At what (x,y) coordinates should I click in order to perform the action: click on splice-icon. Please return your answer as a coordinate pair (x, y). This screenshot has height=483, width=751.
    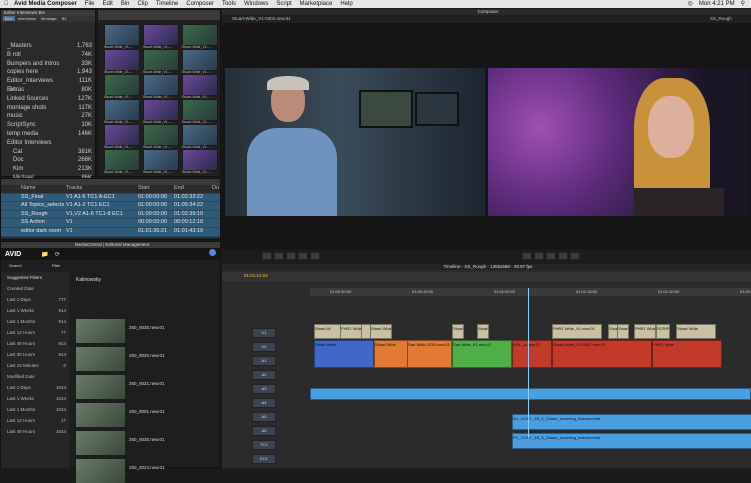
    Looking at the image, I should click on (303, 256).